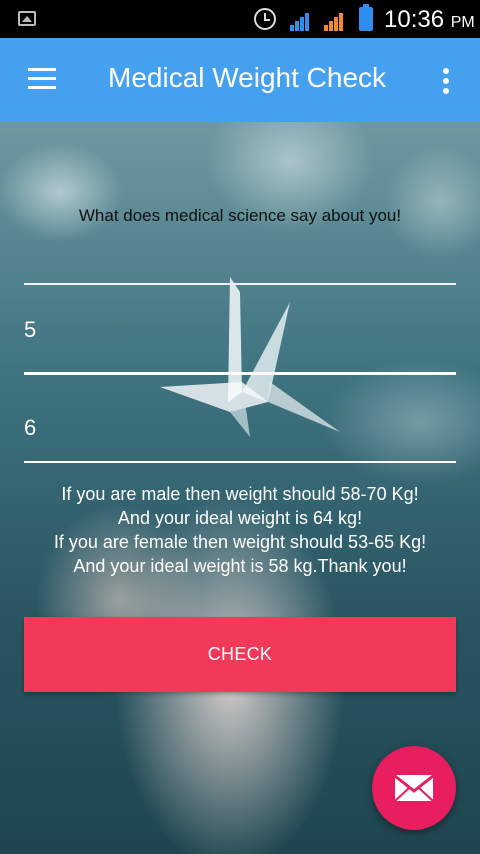  Describe the element at coordinates (446, 81) in the screenshot. I see `more-vert-icon` at that location.